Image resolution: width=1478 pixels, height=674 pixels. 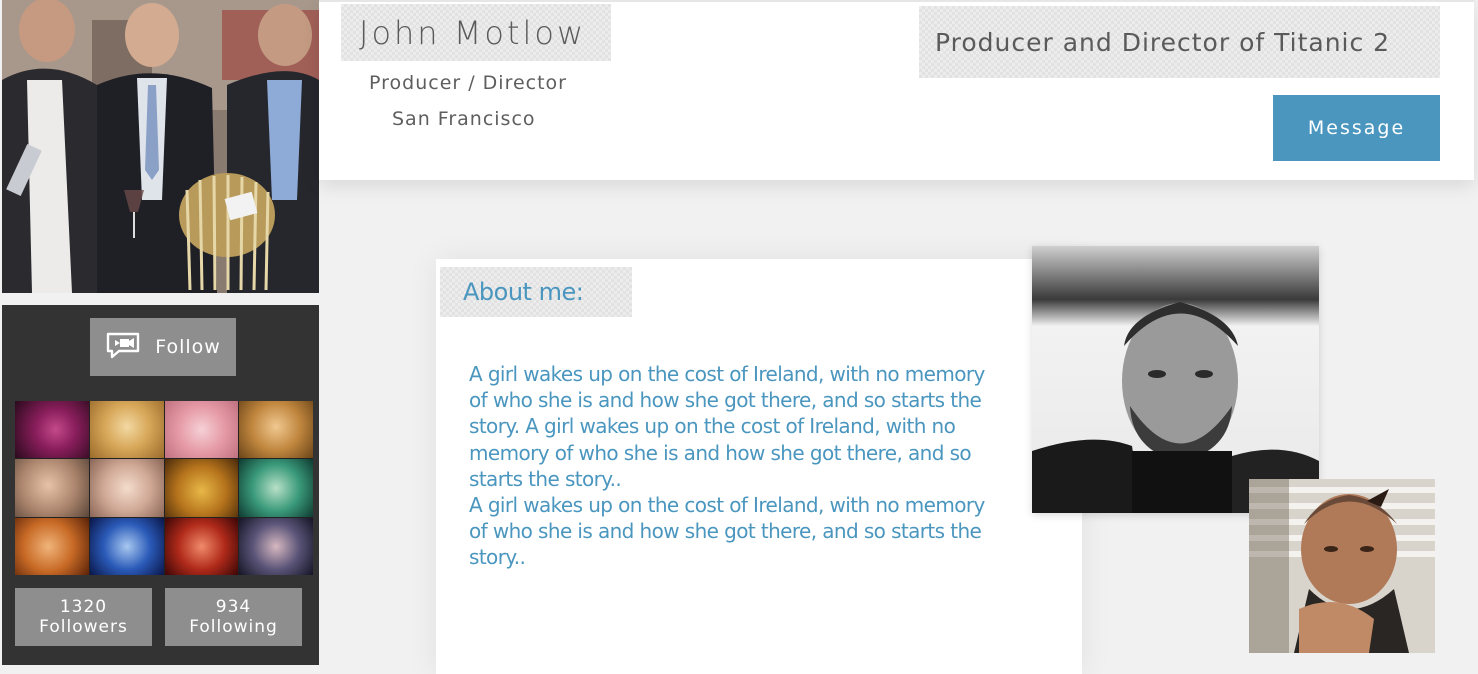 What do you see at coordinates (468, 83) in the screenshot?
I see `profile-role: Producer / Director` at bounding box center [468, 83].